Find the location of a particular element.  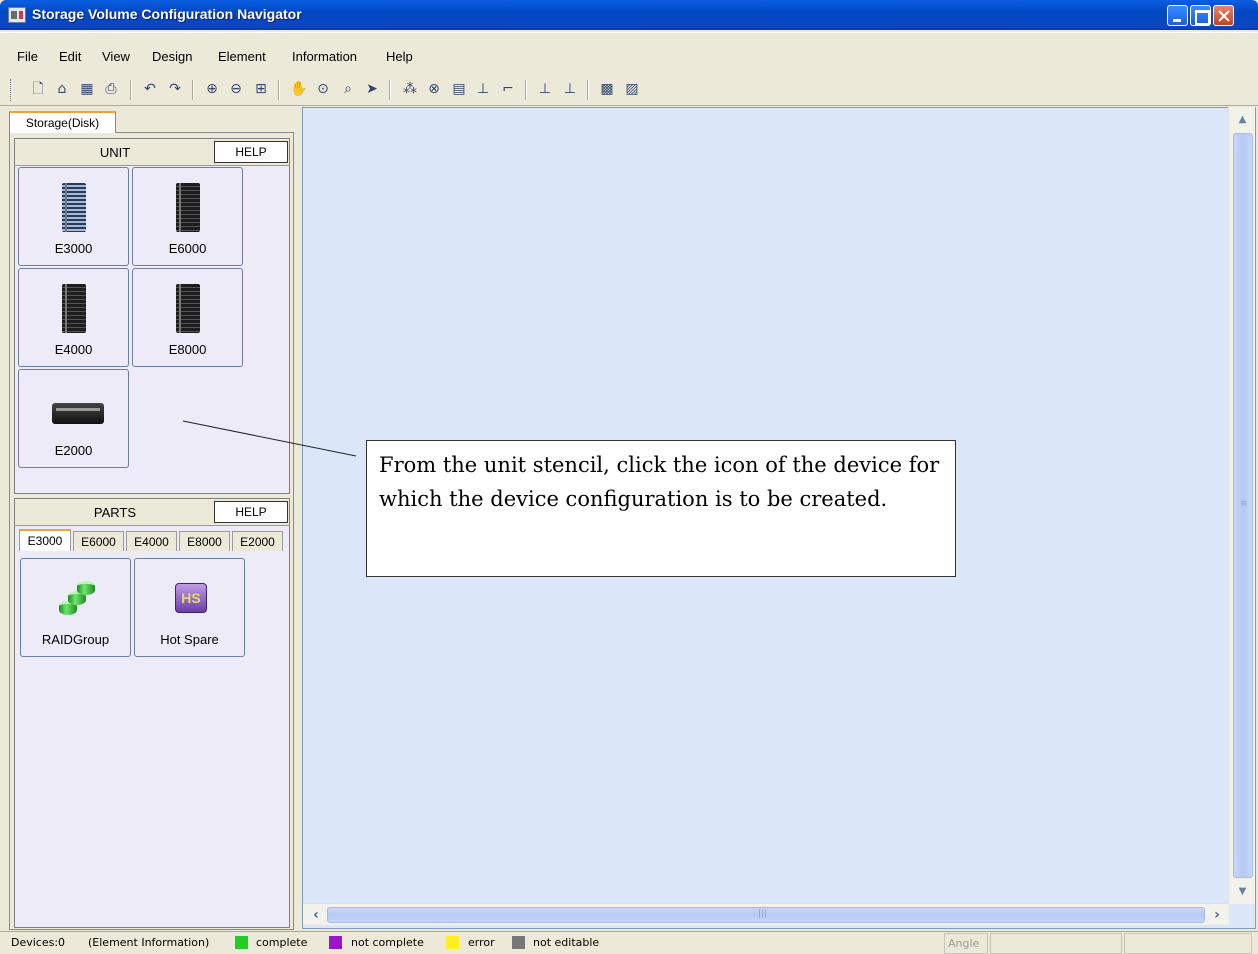

close-button is located at coordinates (1223, 15).